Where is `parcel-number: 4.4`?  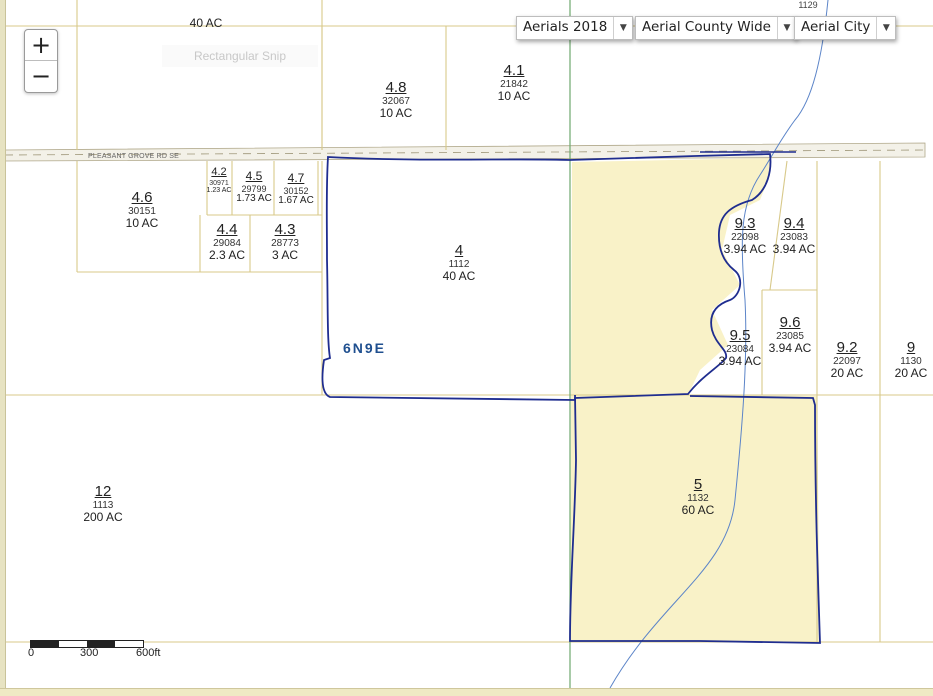 parcel-number: 4.4 is located at coordinates (227, 229).